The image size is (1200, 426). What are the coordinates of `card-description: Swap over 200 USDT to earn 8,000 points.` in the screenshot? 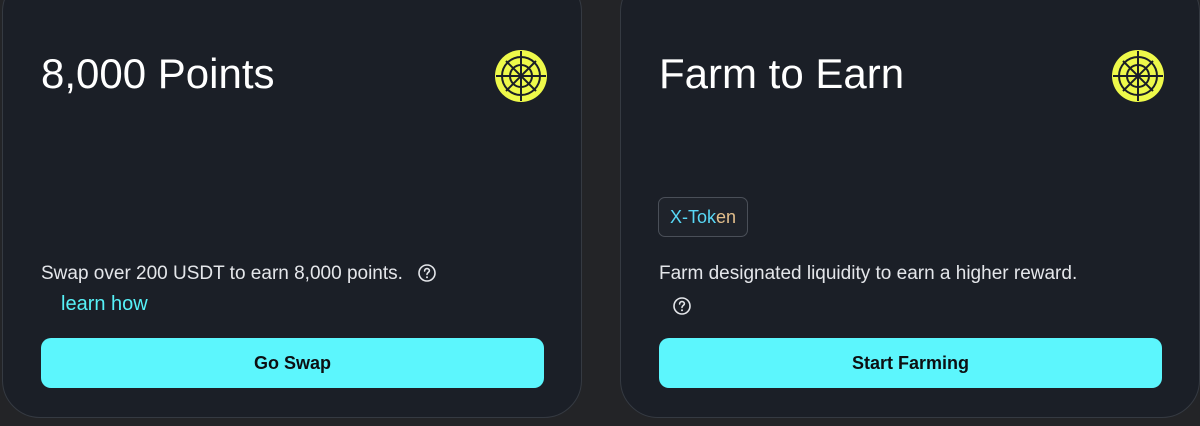 It's located at (239, 274).